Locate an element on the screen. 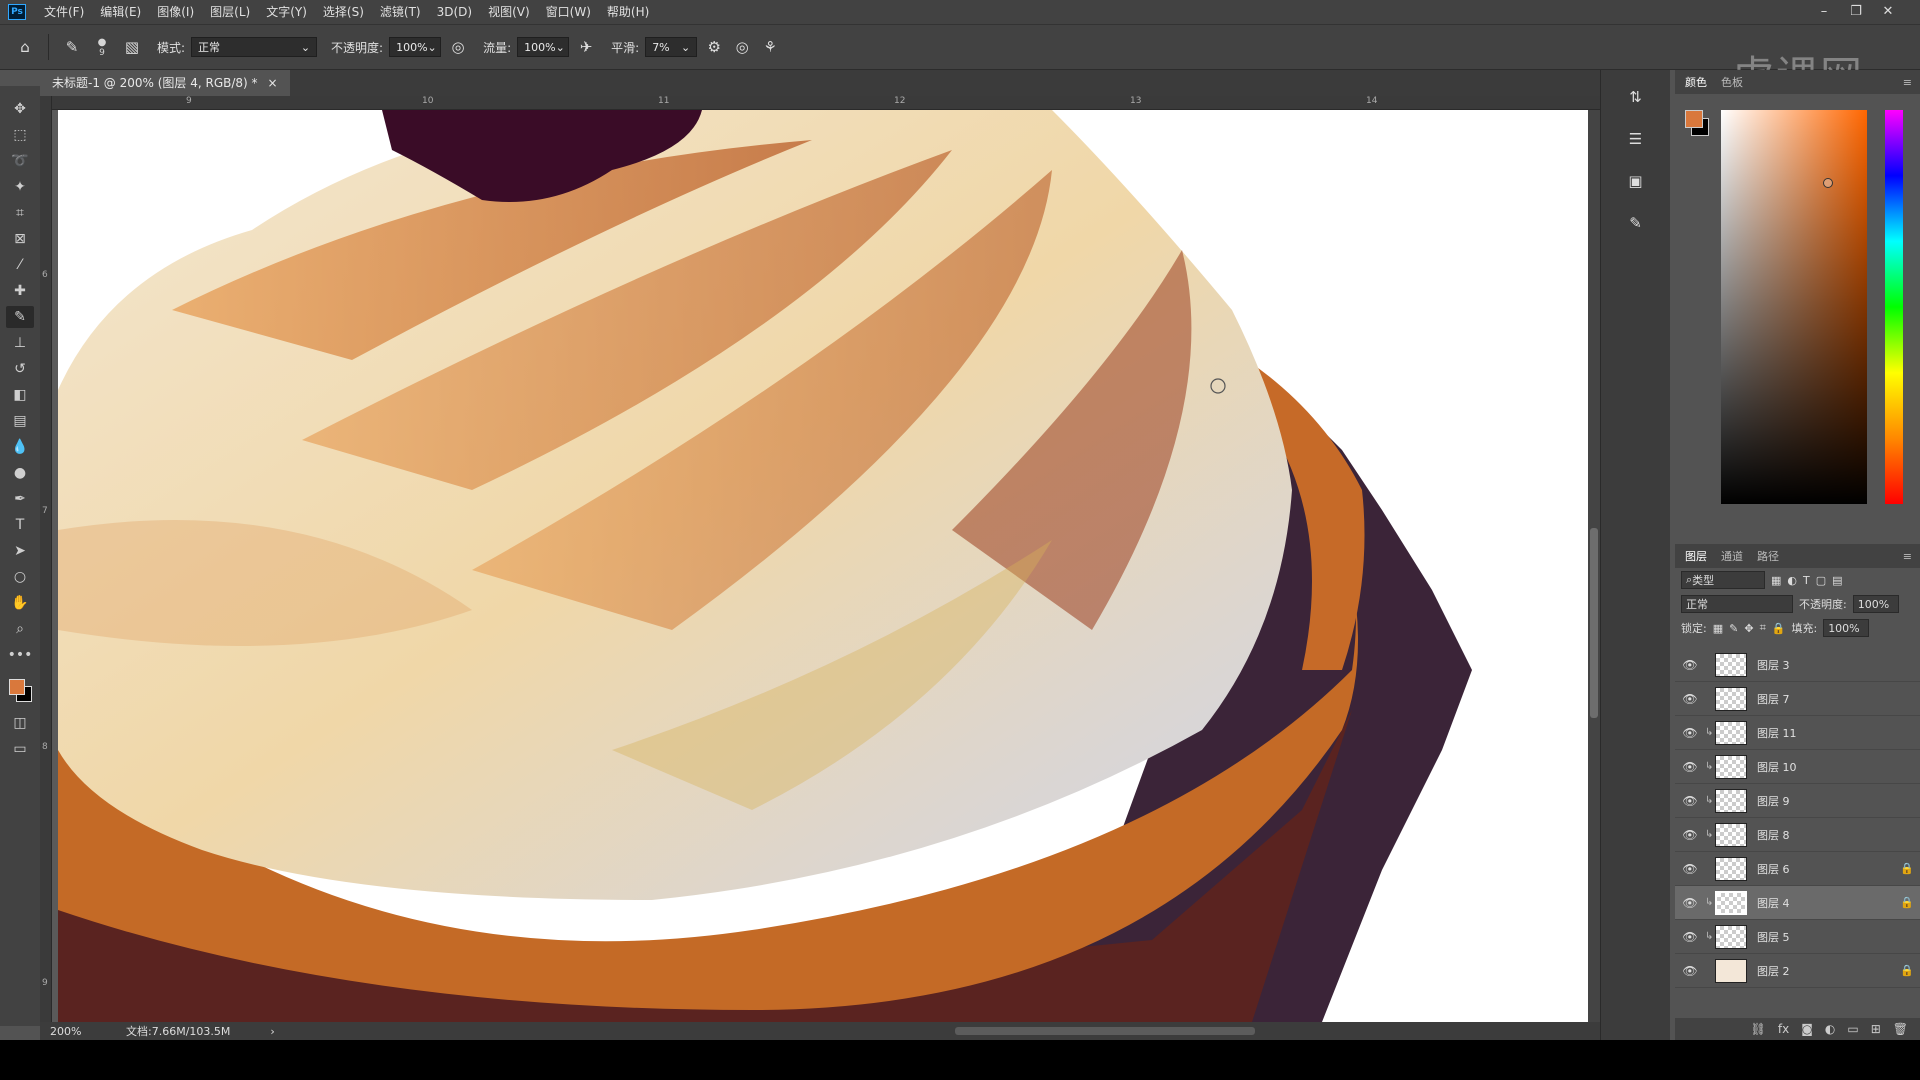  color-swatches is located at coordinates (20, 692).